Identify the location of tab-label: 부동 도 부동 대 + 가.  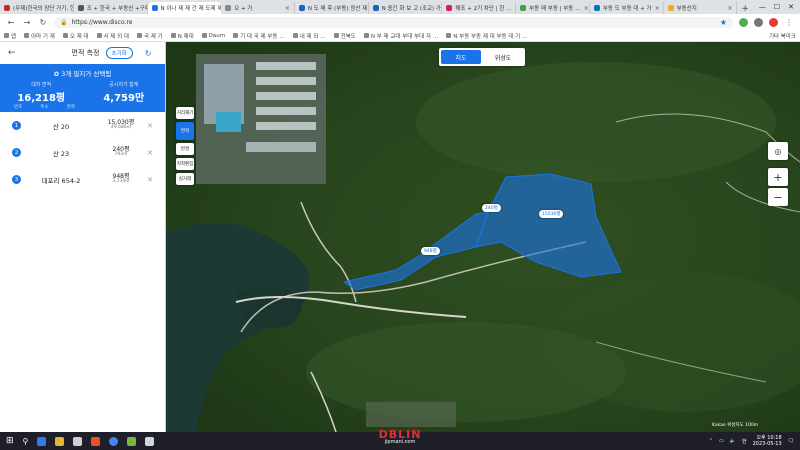
(627, 9).